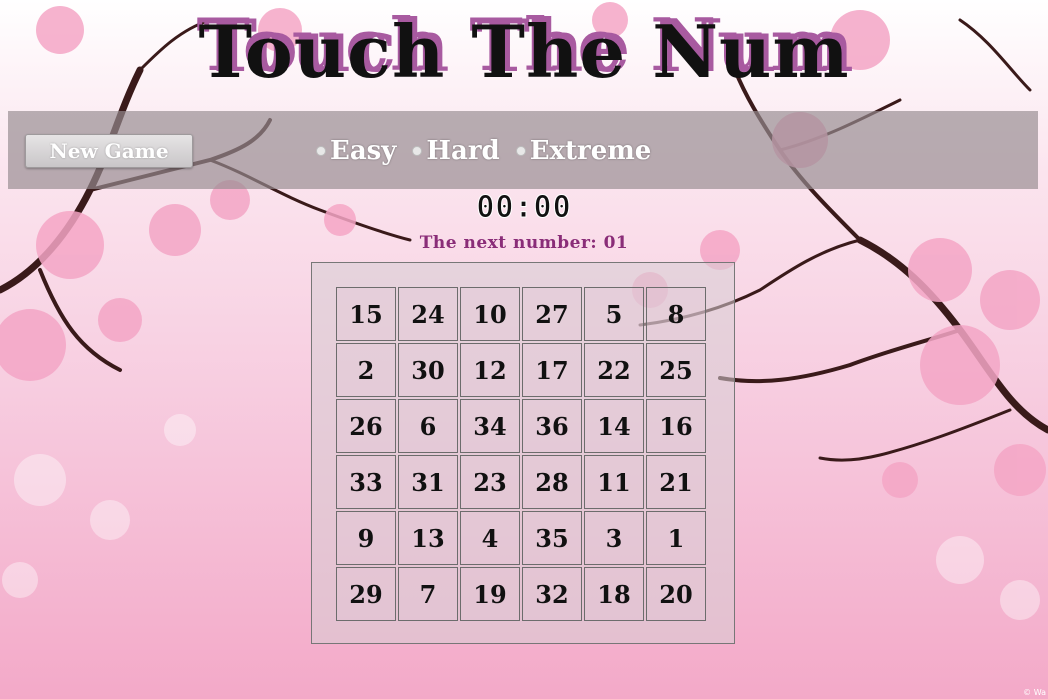  Describe the element at coordinates (417, 151) in the screenshot. I see `hard-radio-icon` at that location.